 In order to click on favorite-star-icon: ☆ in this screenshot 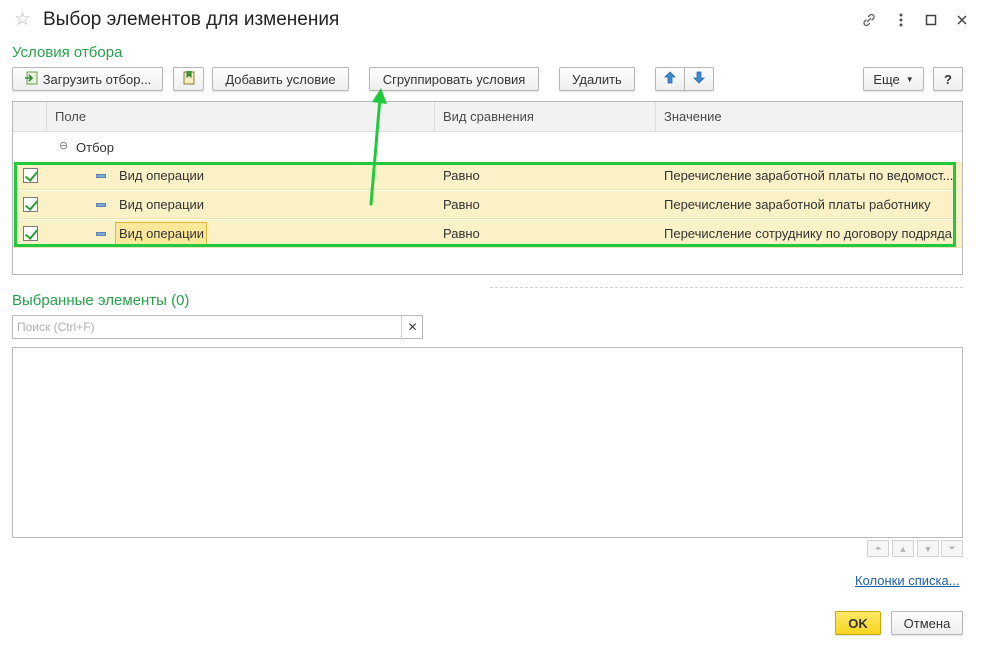, I will do `click(22, 20)`.